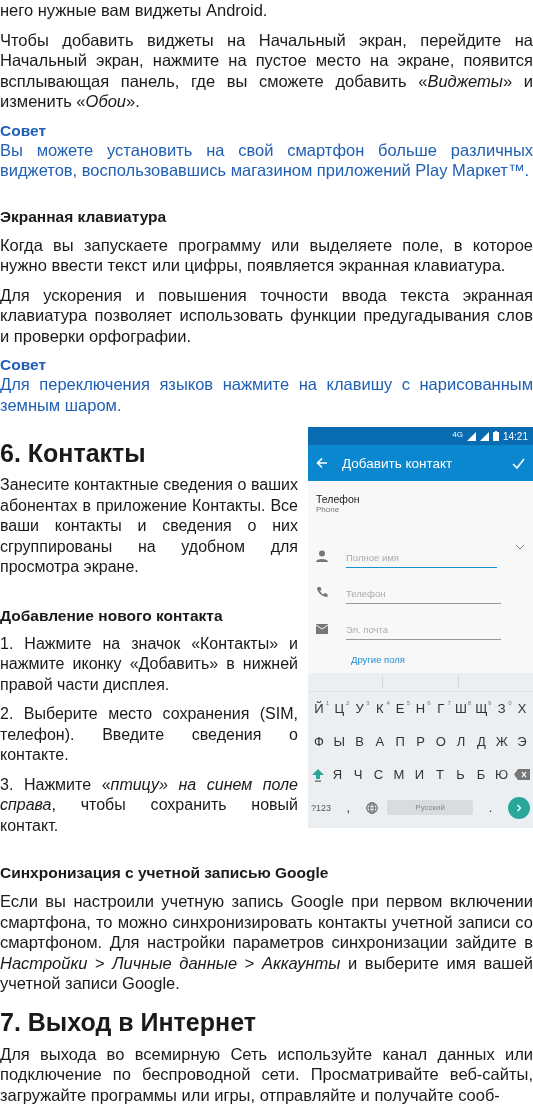 The width and height of the screenshot is (533, 1115). I want to click on keyboard-key: Щ$^{9}$, so click(481, 708).